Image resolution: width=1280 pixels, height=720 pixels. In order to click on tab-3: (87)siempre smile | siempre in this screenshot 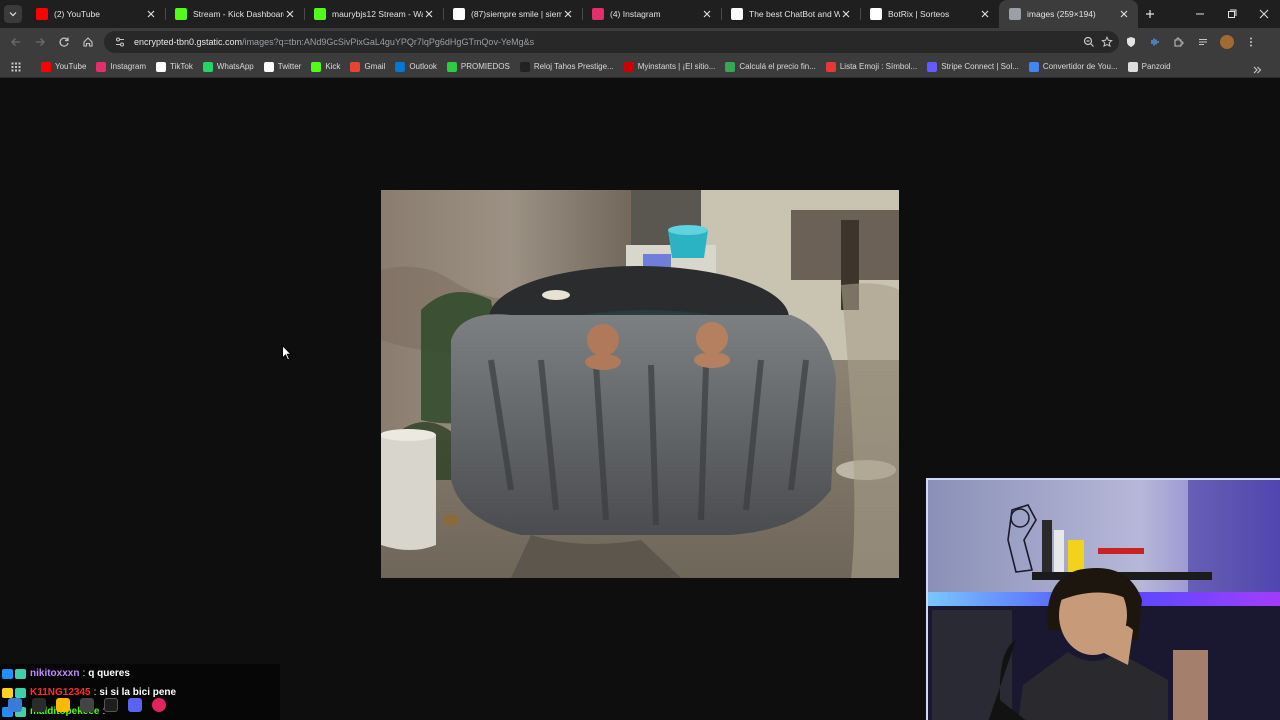, I will do `click(512, 14)`.